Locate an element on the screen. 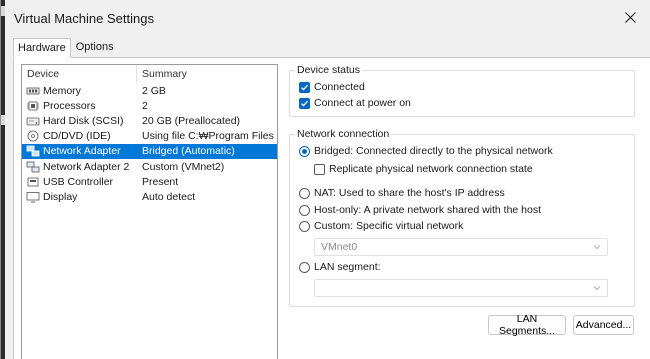 This screenshot has height=359, width=650. window-title: Virtual Machine Settings is located at coordinates (84, 18).